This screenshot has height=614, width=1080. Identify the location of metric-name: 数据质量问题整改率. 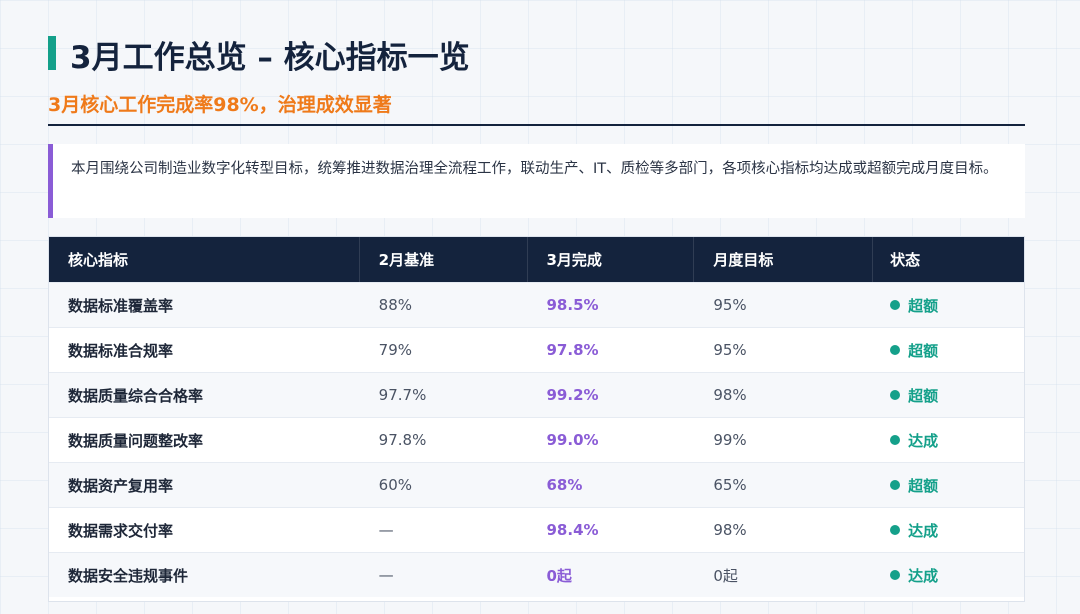
(136, 440).